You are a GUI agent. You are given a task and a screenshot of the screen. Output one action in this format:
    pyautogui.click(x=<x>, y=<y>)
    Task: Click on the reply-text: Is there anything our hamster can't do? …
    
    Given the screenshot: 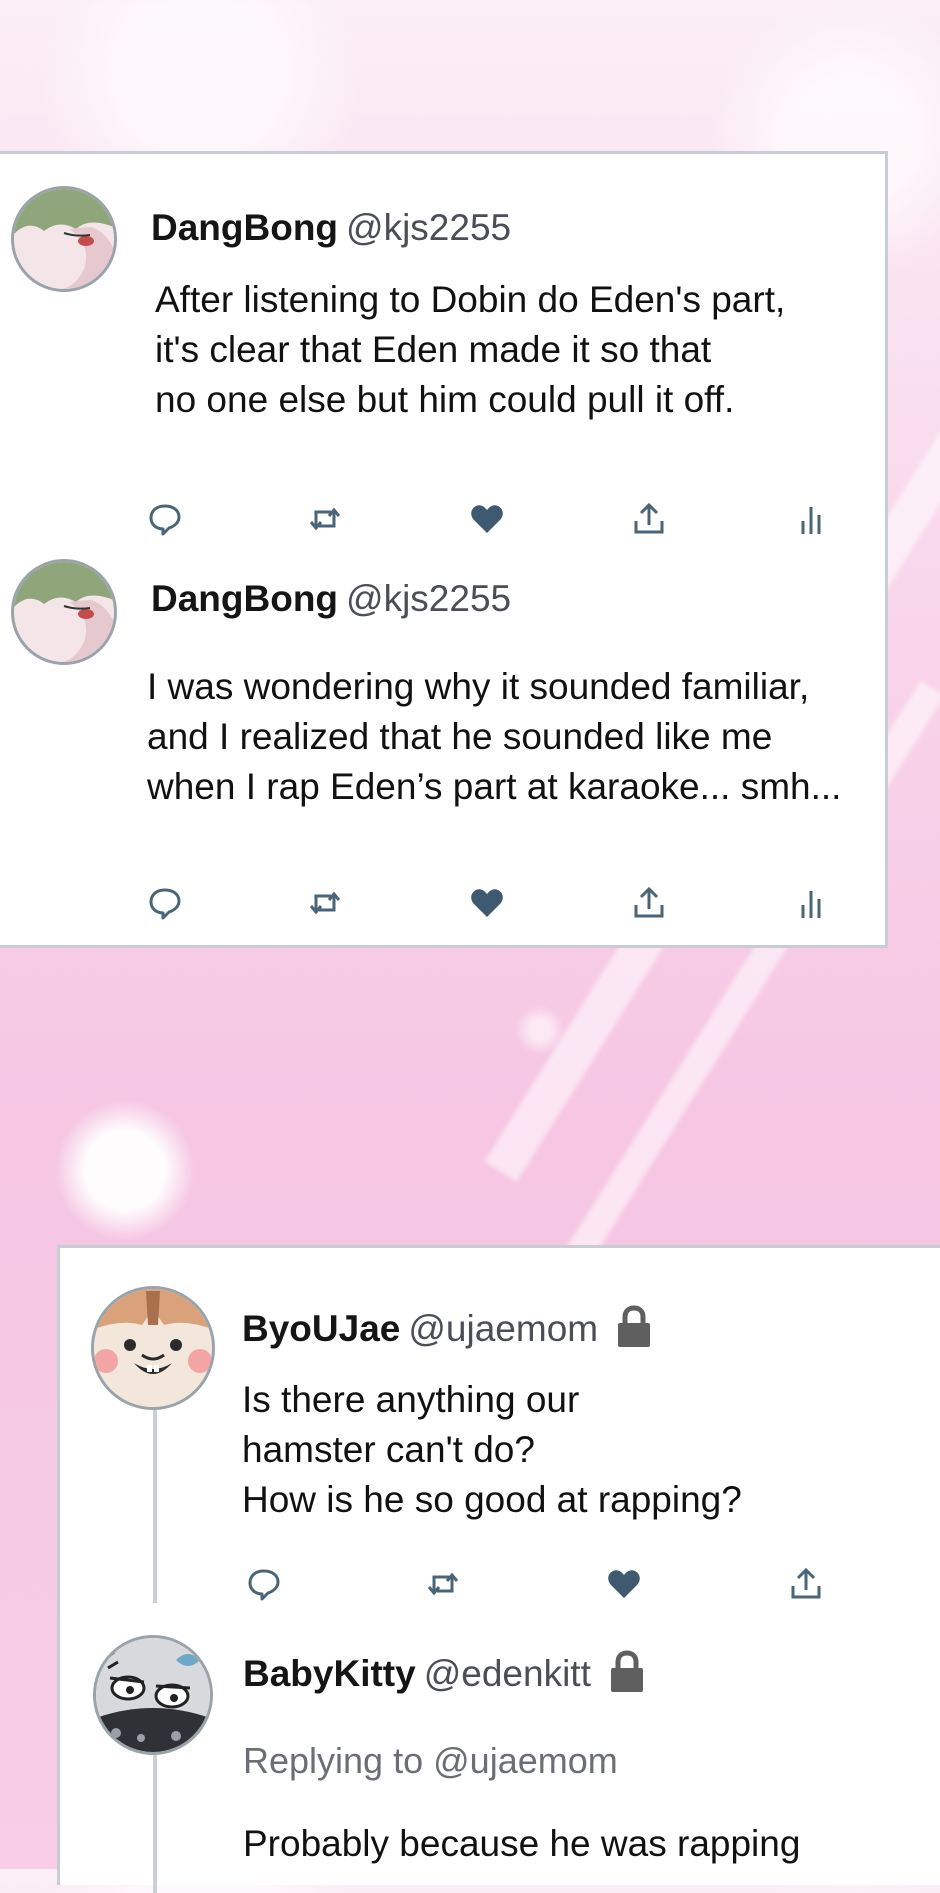 What is the action you would take?
    pyautogui.click(x=492, y=1449)
    